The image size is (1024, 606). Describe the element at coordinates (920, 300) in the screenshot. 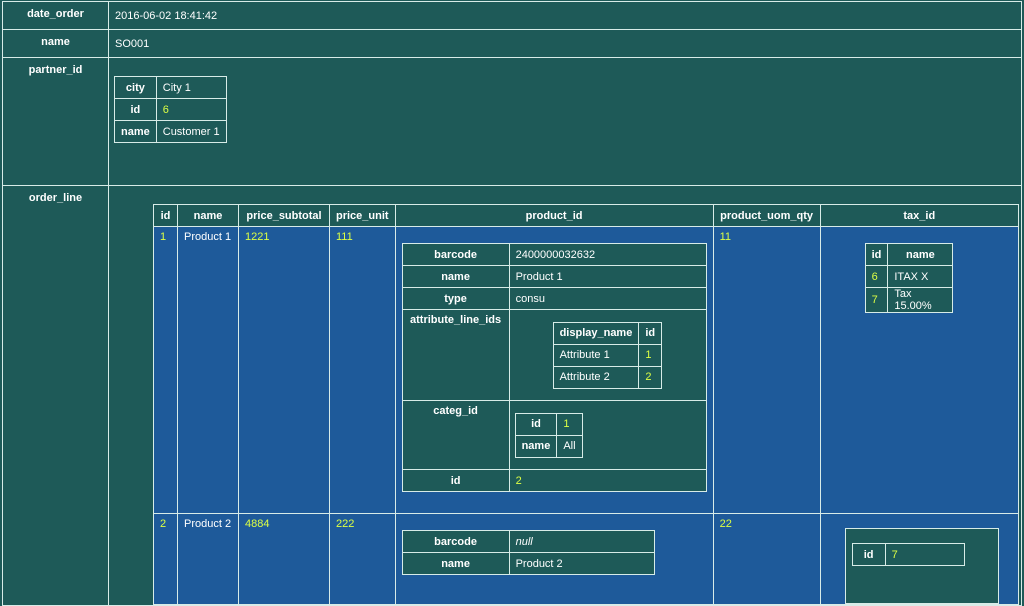

I see `tax-name: Tax 15.00%` at that location.